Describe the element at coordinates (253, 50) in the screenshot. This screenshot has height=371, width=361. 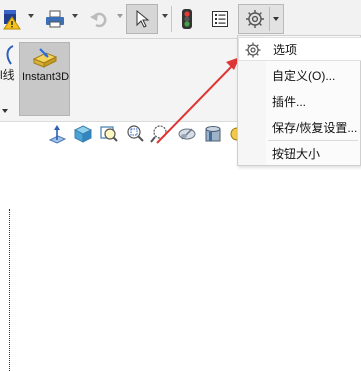
I see `gear-icon` at that location.